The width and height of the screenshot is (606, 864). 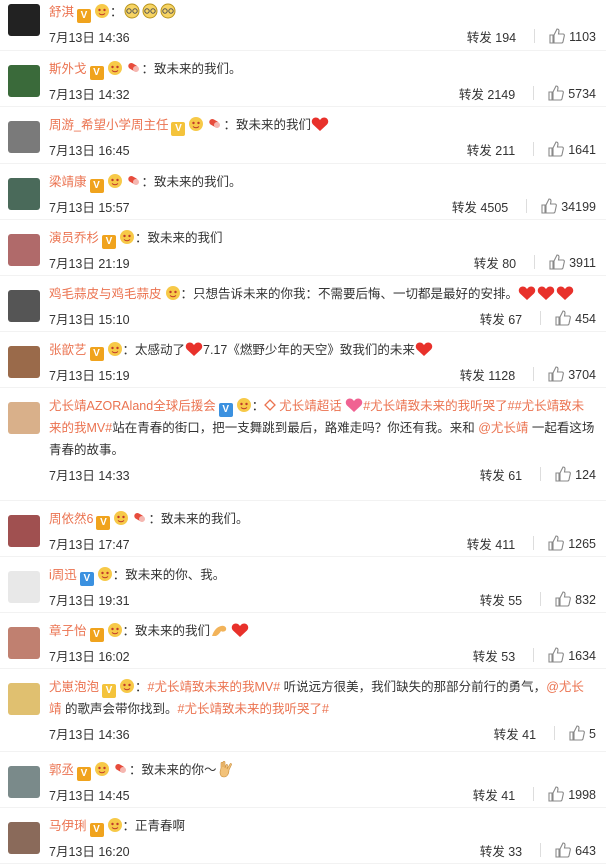 I want to click on repost-button: 转发 33, so click(x=501, y=850).